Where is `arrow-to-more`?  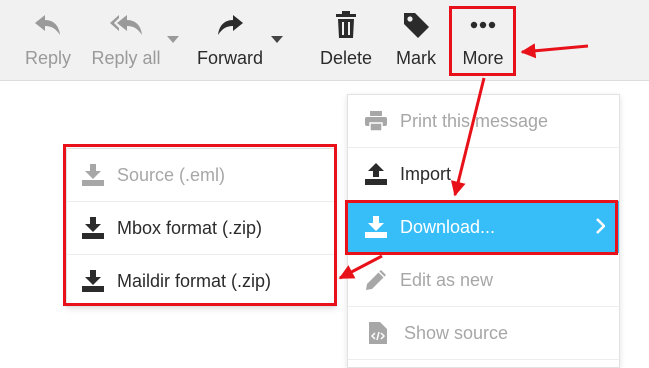 arrow-to-more is located at coordinates (554, 51).